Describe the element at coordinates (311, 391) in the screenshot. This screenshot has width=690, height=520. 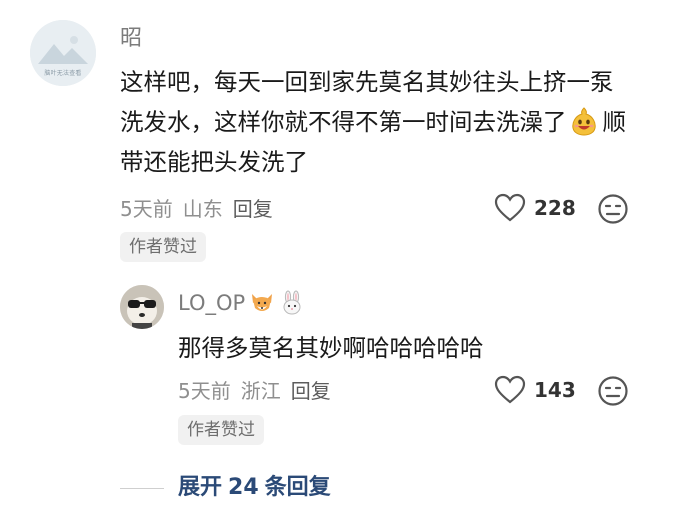
I see `reply-reply-button: 回复` at that location.